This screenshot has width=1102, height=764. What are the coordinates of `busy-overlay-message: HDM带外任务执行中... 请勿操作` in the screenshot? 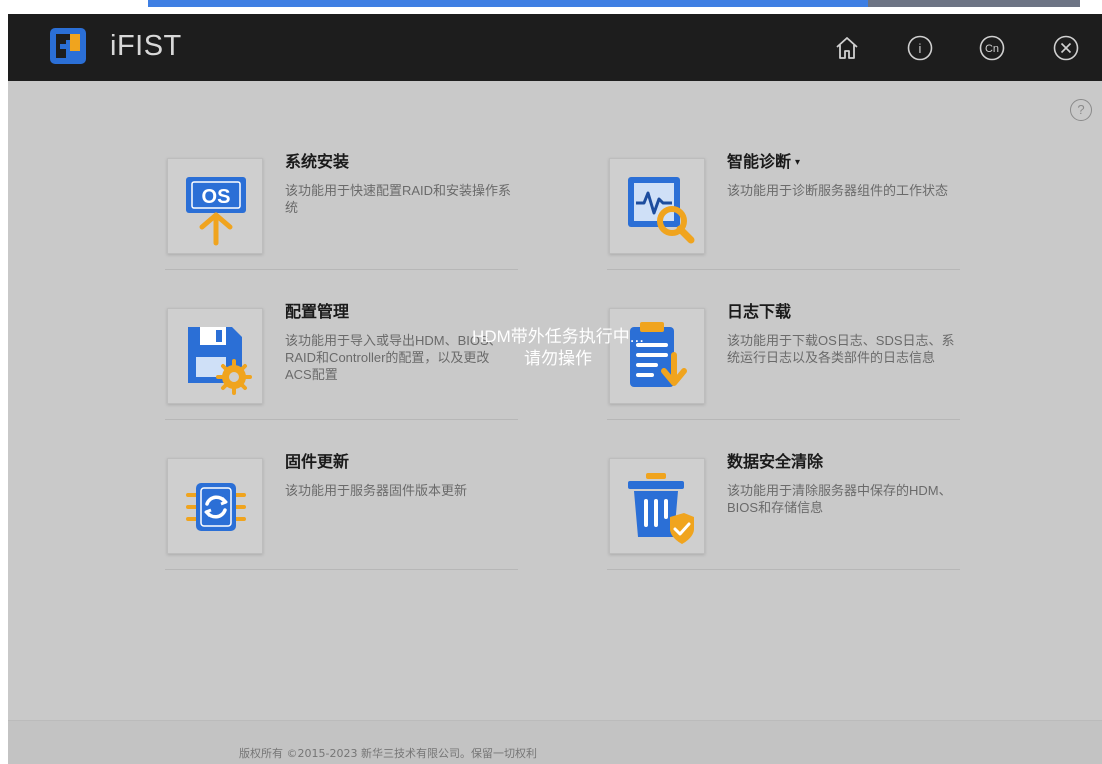 It's located at (558, 348).